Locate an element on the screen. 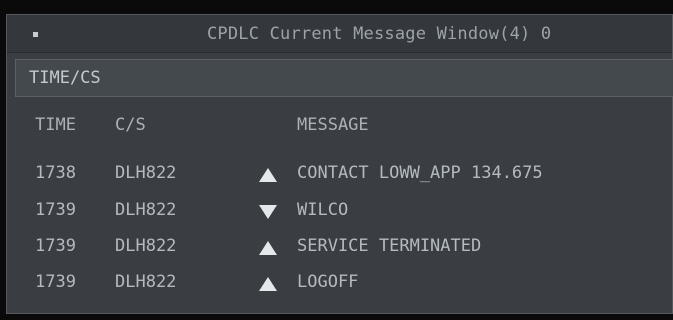 The height and width of the screenshot is (320, 673). message-text: LOGOFF is located at coordinates (328, 282).